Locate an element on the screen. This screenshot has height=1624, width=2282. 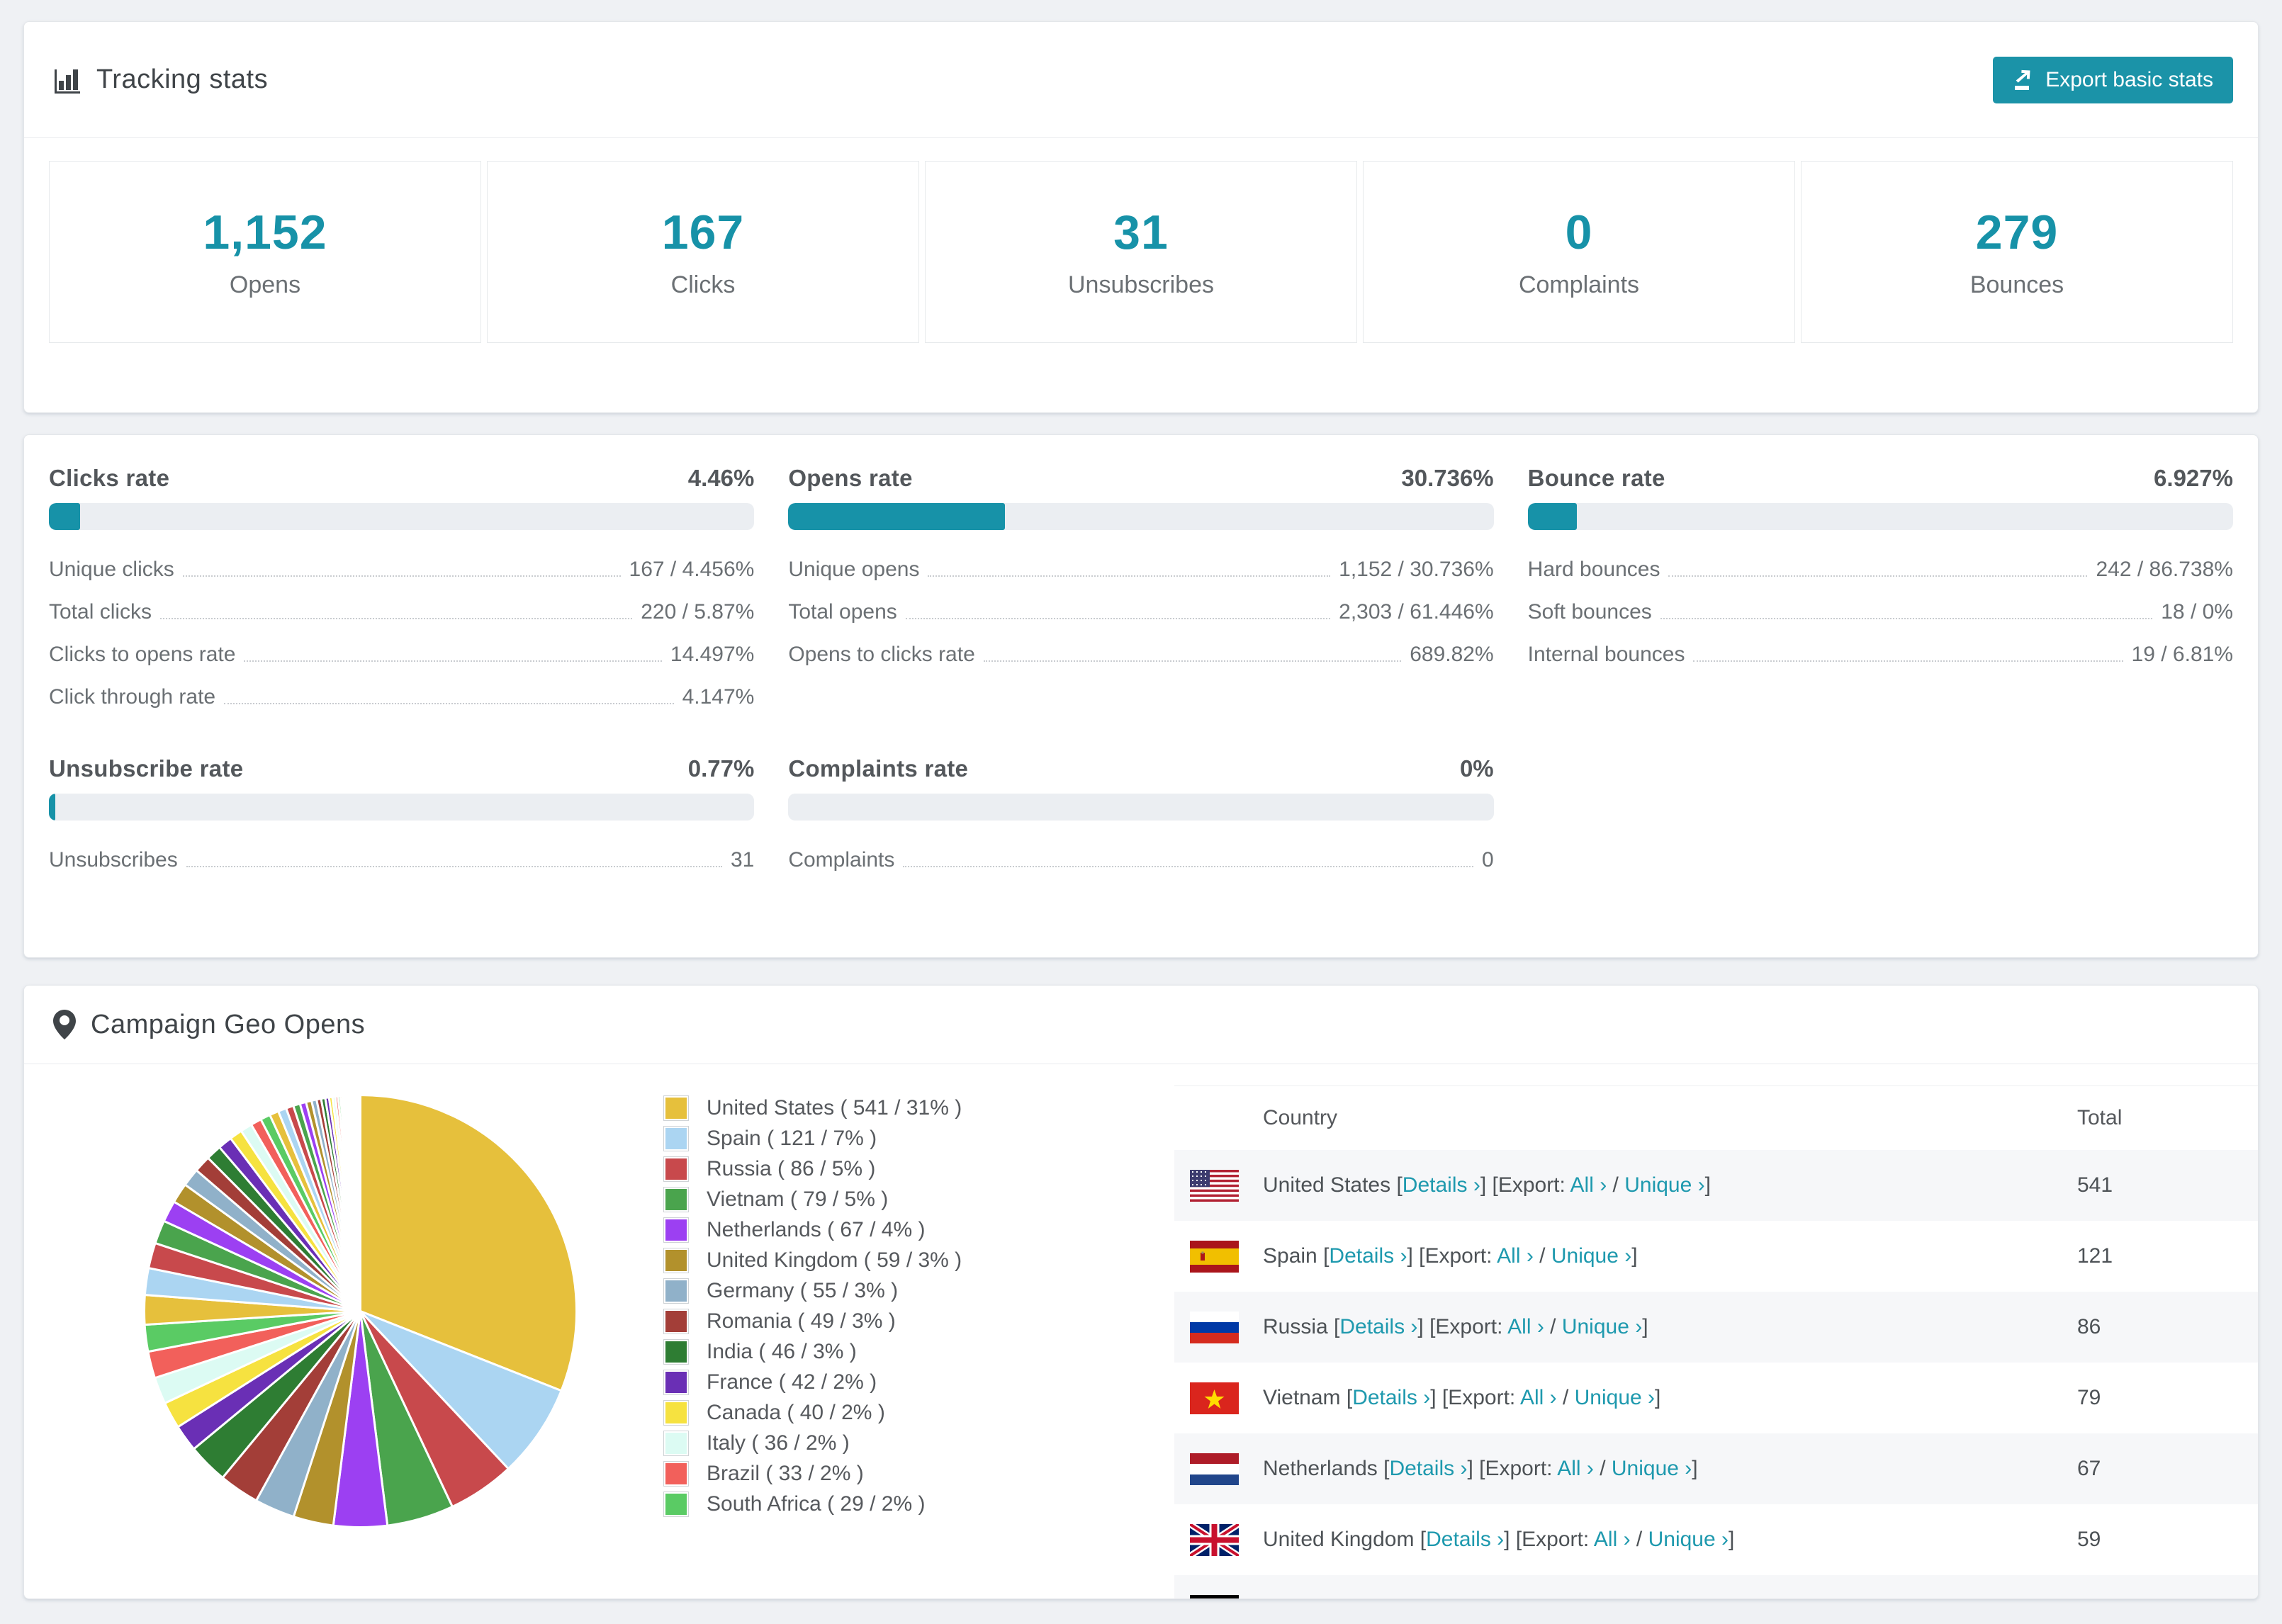
legend-label: Vietnam ( 79 / 5% ) is located at coordinates (798, 1199).